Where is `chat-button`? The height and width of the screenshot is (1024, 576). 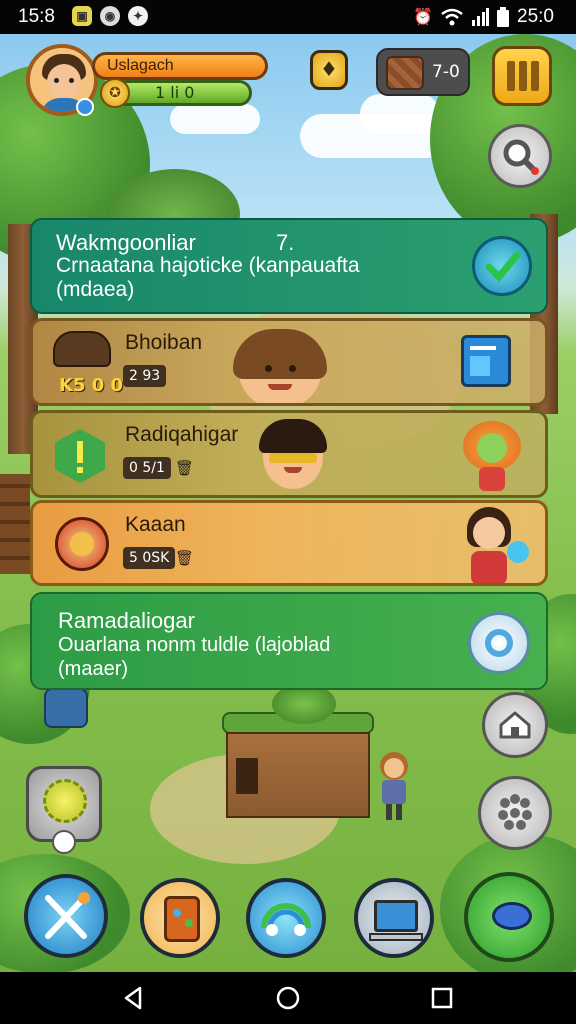 chat-button is located at coordinates (509, 917).